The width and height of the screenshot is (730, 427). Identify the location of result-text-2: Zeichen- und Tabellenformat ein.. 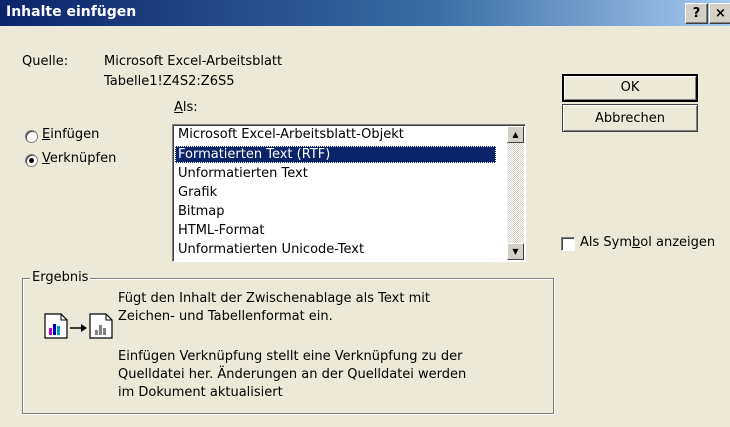
(225, 316).